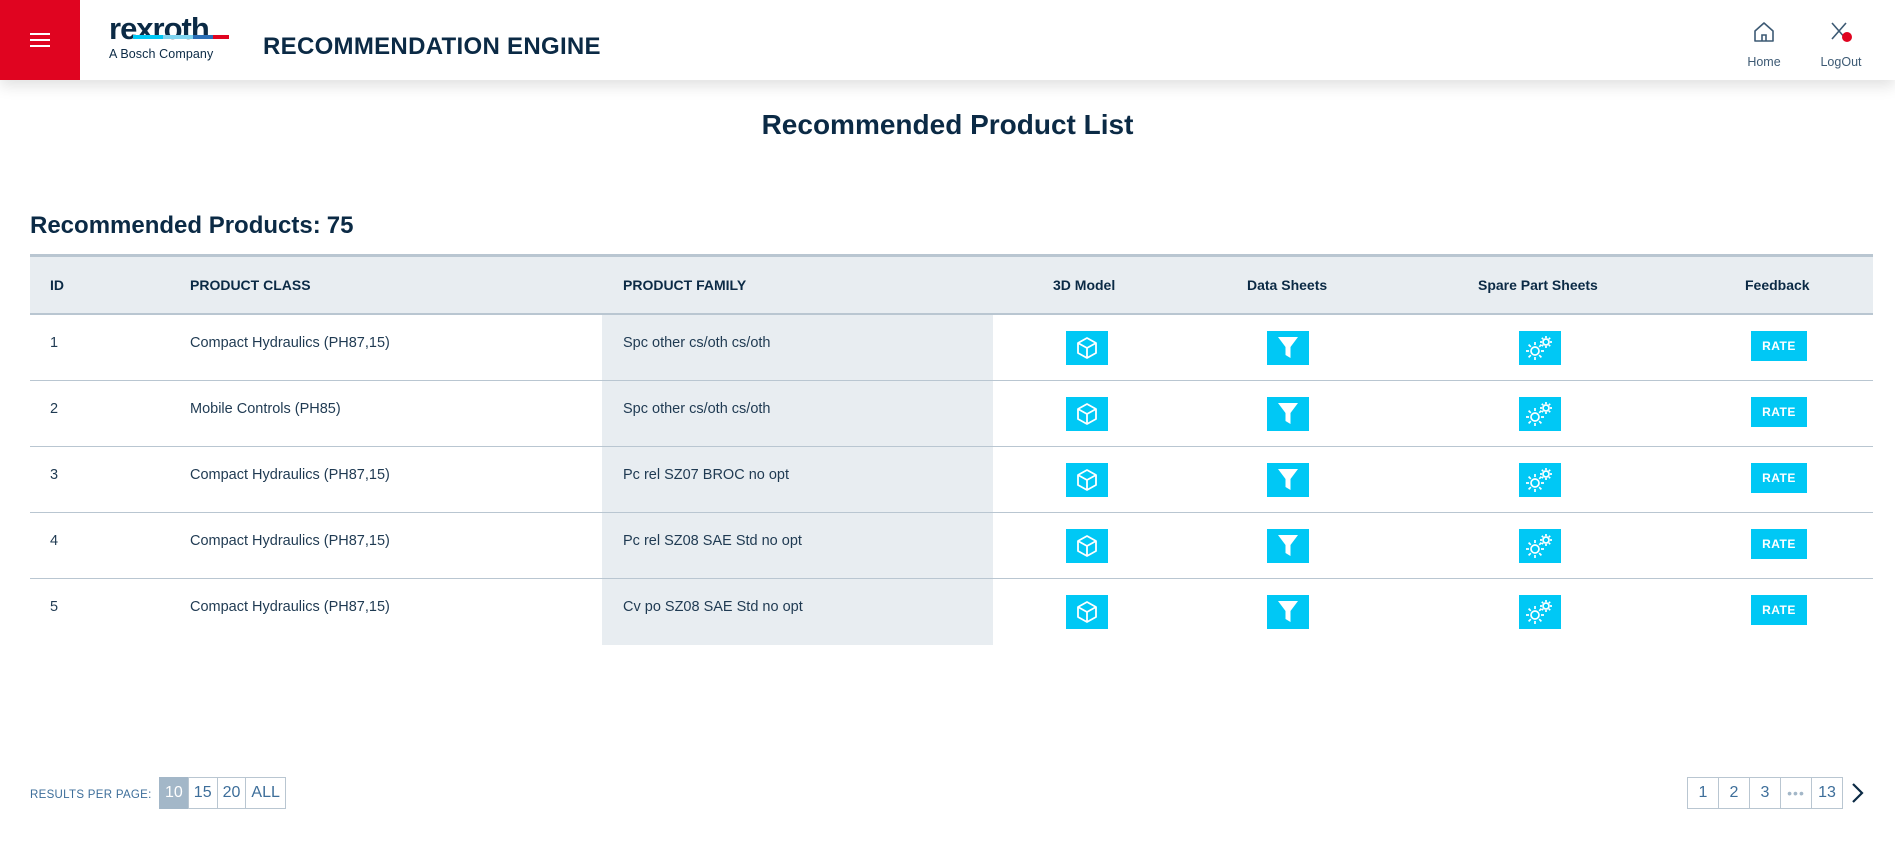 The width and height of the screenshot is (1895, 847). I want to click on recommended-count-label: Recommended Products:, so click(175, 225).